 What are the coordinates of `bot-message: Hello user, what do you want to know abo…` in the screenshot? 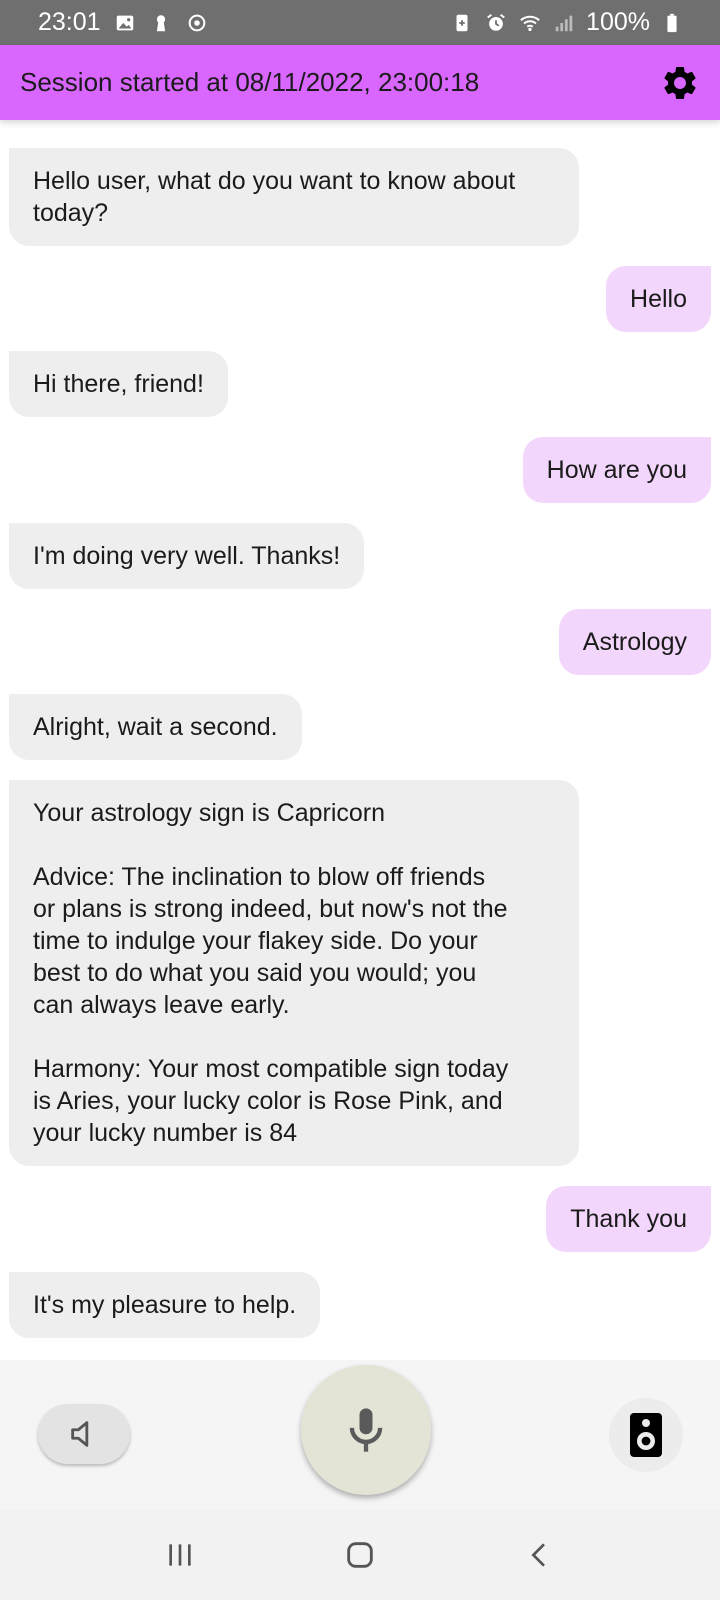 It's located at (294, 197).